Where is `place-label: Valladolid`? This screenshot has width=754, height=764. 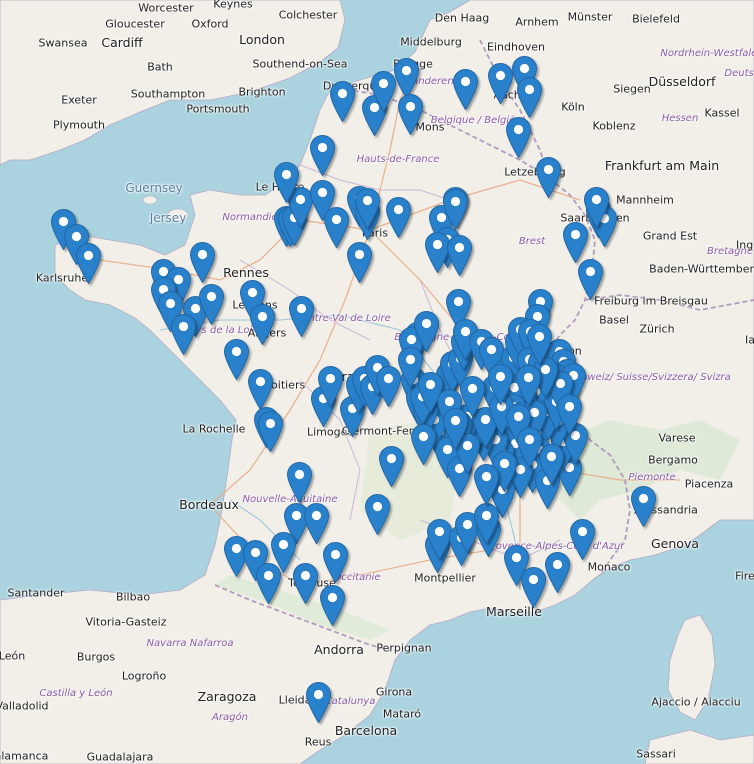 place-label: Valladolid is located at coordinates (24, 706).